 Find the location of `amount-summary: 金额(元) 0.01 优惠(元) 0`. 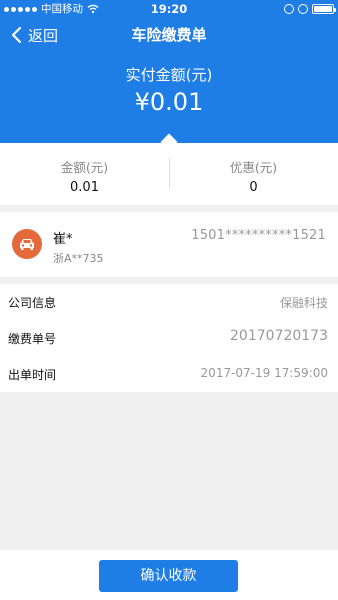

amount-summary: 金额(元) 0.01 优惠(元) 0 is located at coordinates (169, 174).